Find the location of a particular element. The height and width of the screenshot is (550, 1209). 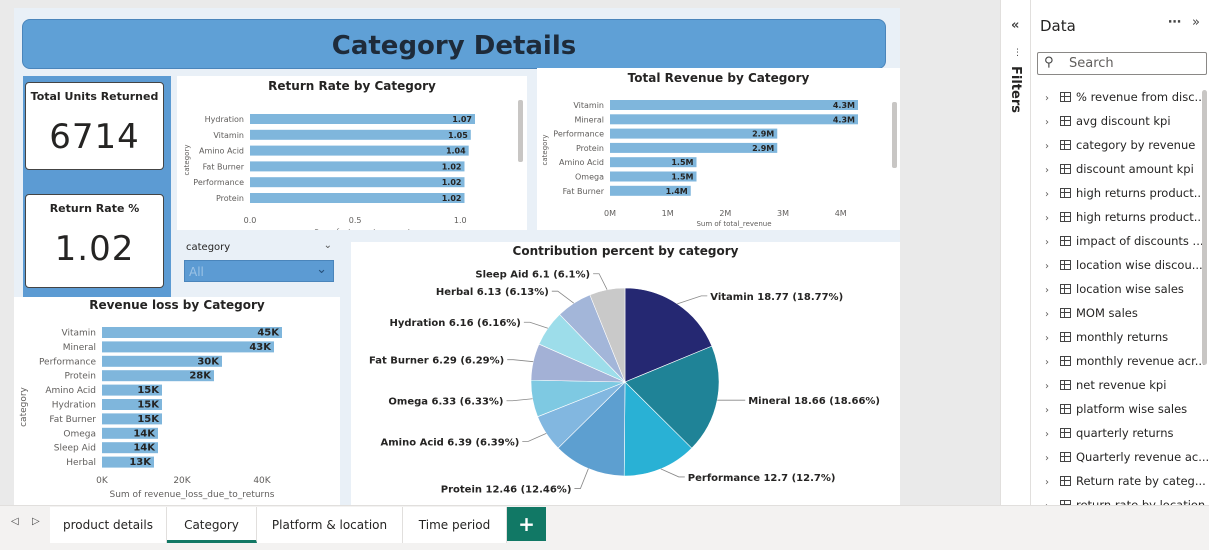

category-tick-label: Hydration is located at coordinates (74, 406).